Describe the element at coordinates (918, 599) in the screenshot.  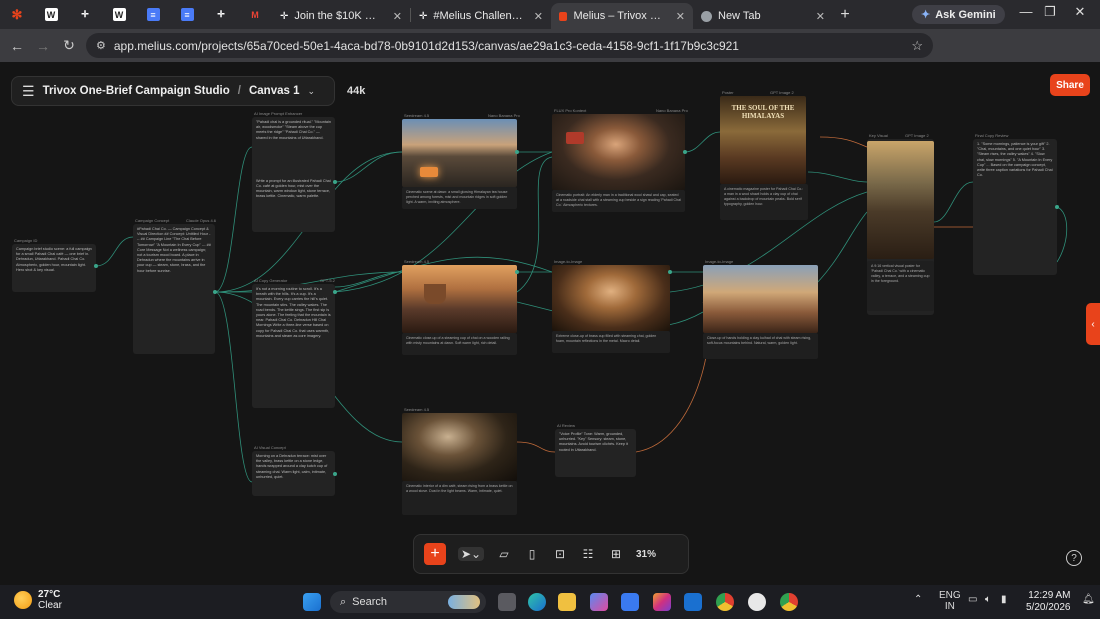
I see `chevron-up-icon: ⌃` at that location.